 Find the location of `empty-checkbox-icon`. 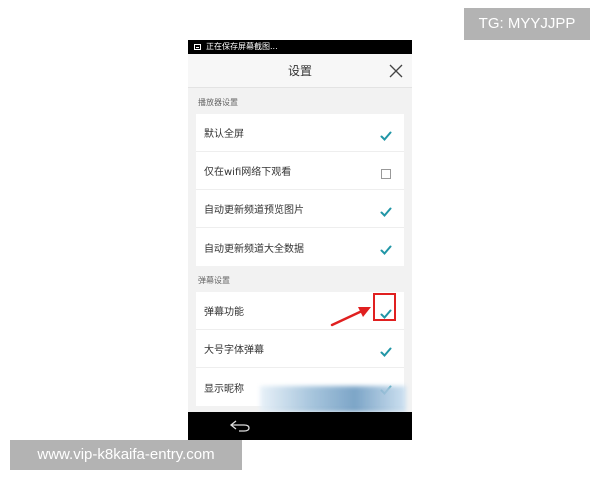

empty-checkbox-icon is located at coordinates (386, 173).